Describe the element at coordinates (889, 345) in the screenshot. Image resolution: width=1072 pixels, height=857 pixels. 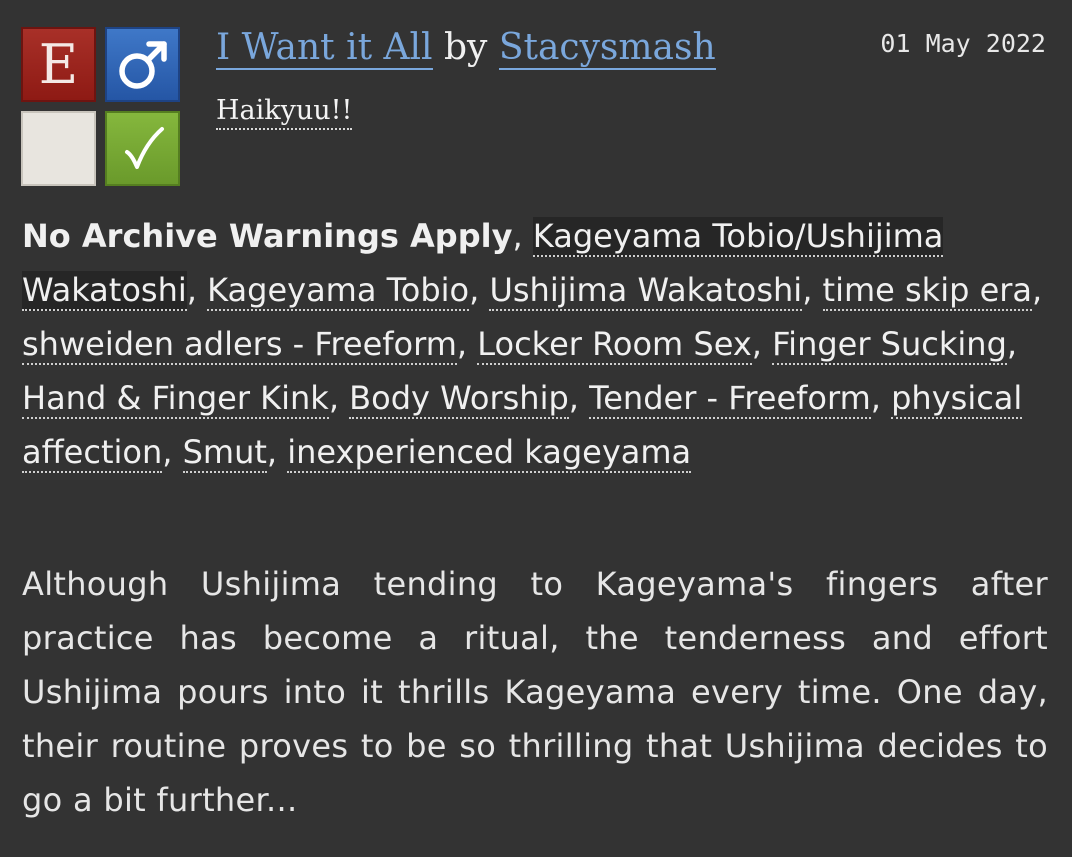
I see `tag-freeform-link: Finger Sucking` at that location.